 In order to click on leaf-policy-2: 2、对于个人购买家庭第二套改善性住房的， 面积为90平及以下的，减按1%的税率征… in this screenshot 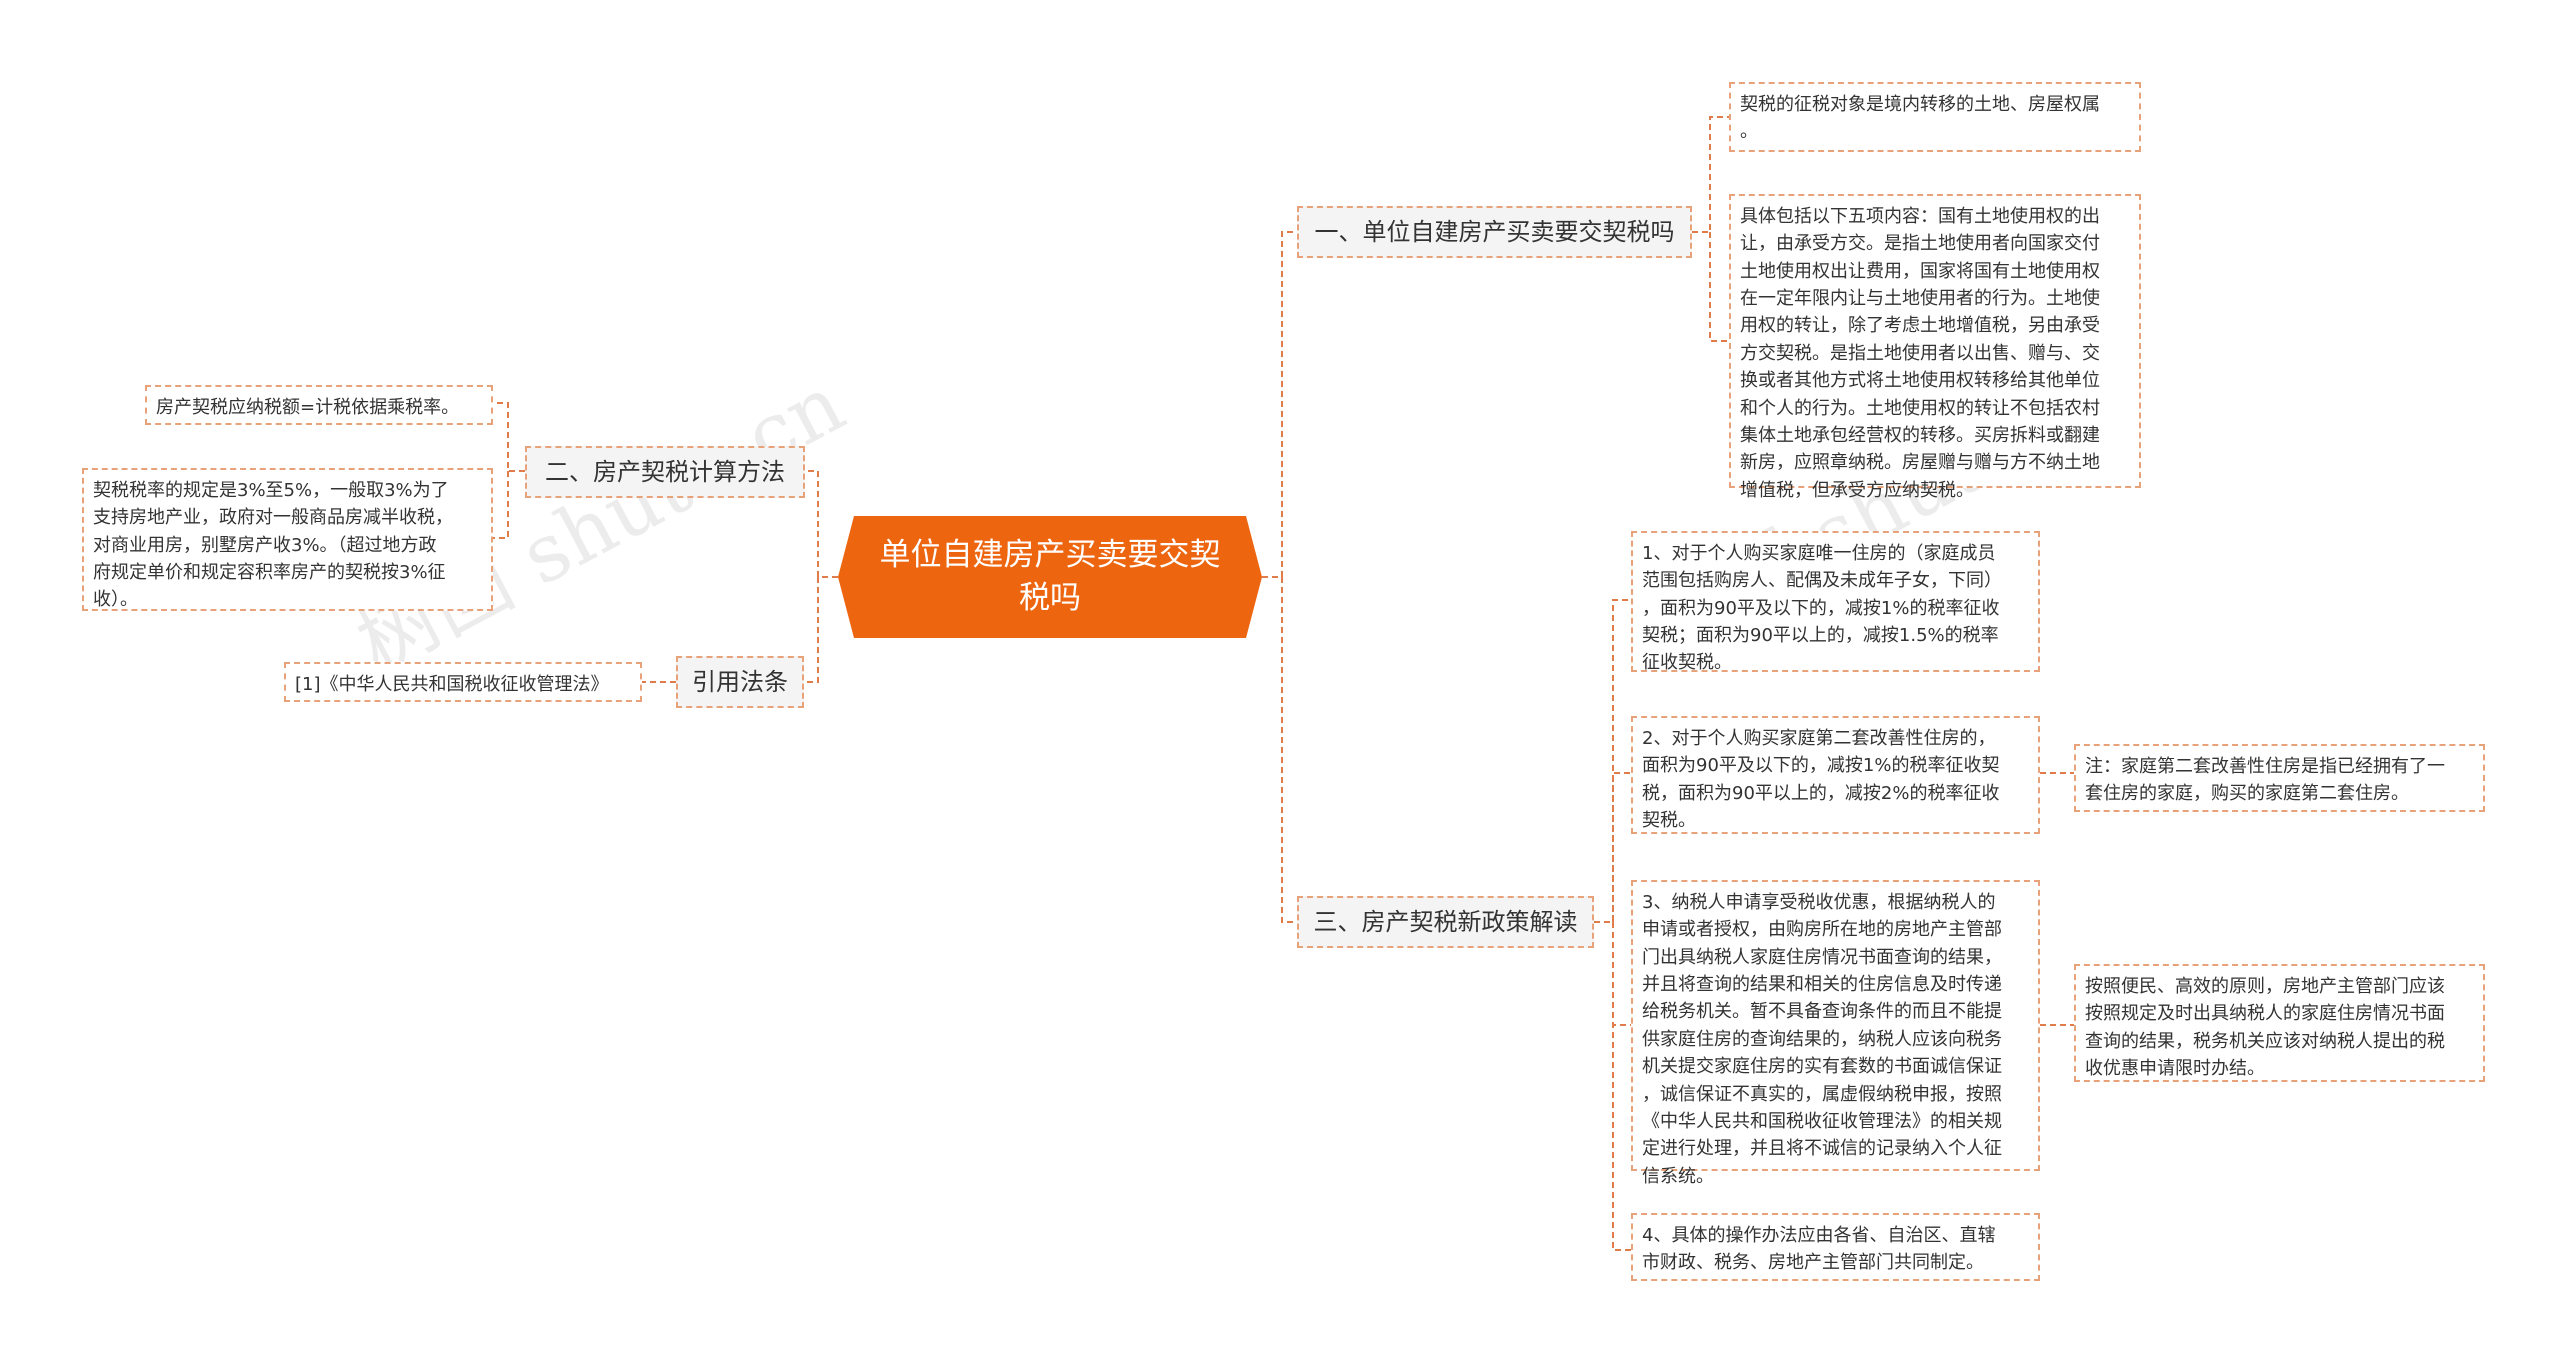, I will do `click(1835, 775)`.